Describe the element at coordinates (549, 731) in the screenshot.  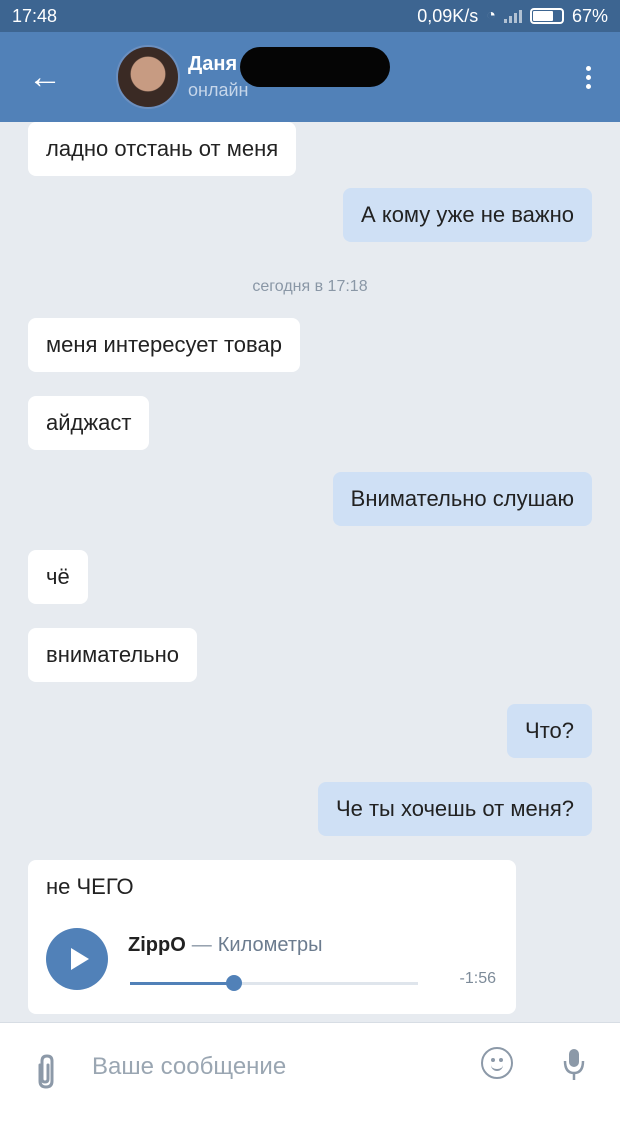
I see `message-outgoing: Что?` at that location.